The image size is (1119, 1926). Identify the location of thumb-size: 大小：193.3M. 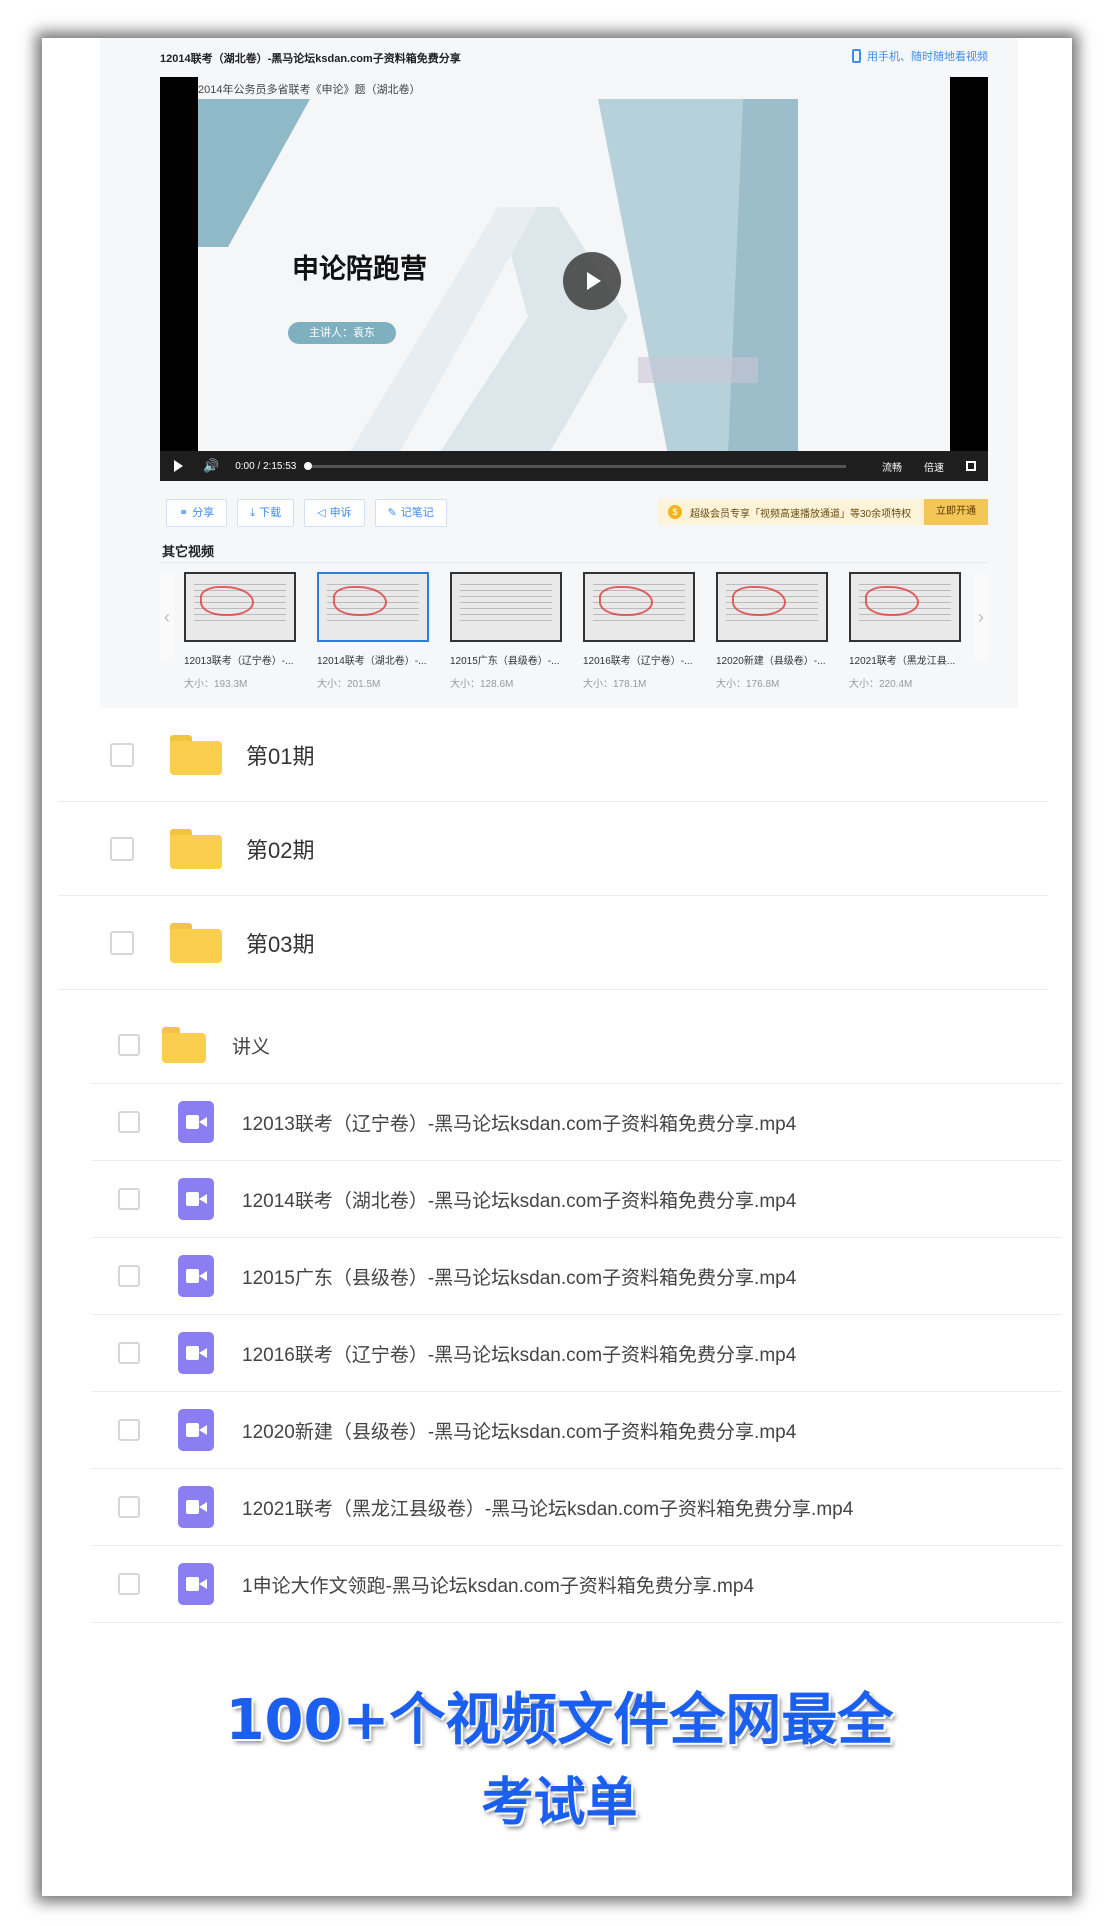
(216, 684).